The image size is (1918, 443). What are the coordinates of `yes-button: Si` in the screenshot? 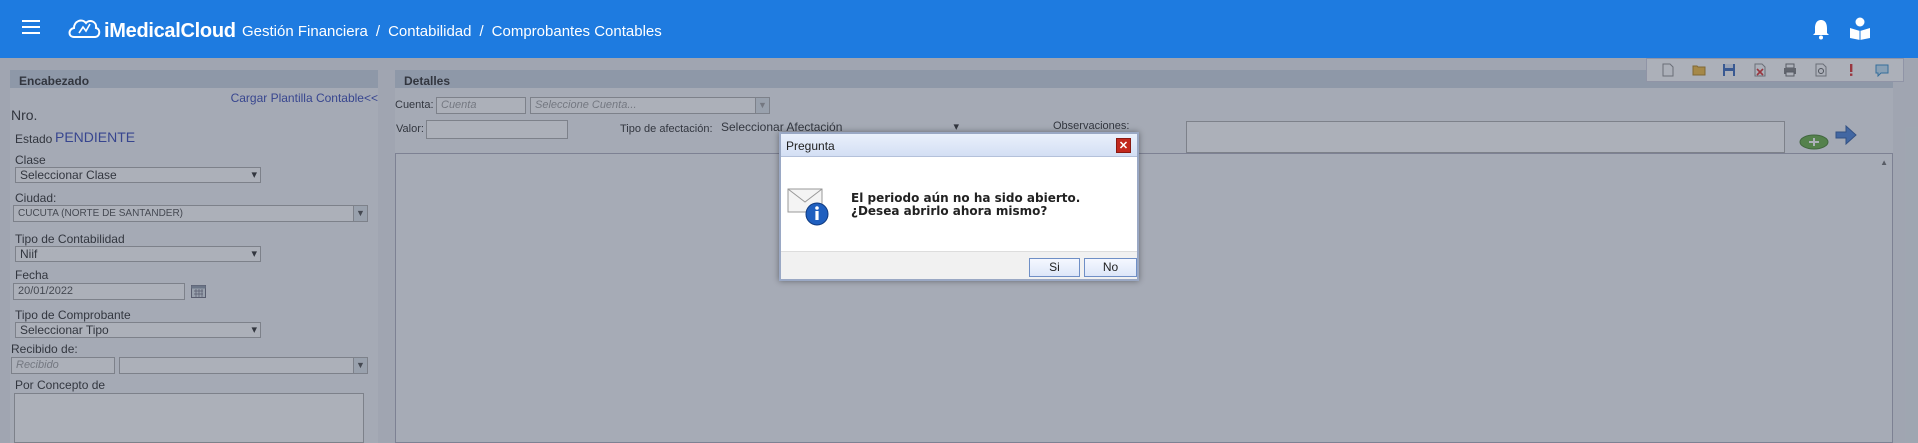 It's located at (1054, 267).